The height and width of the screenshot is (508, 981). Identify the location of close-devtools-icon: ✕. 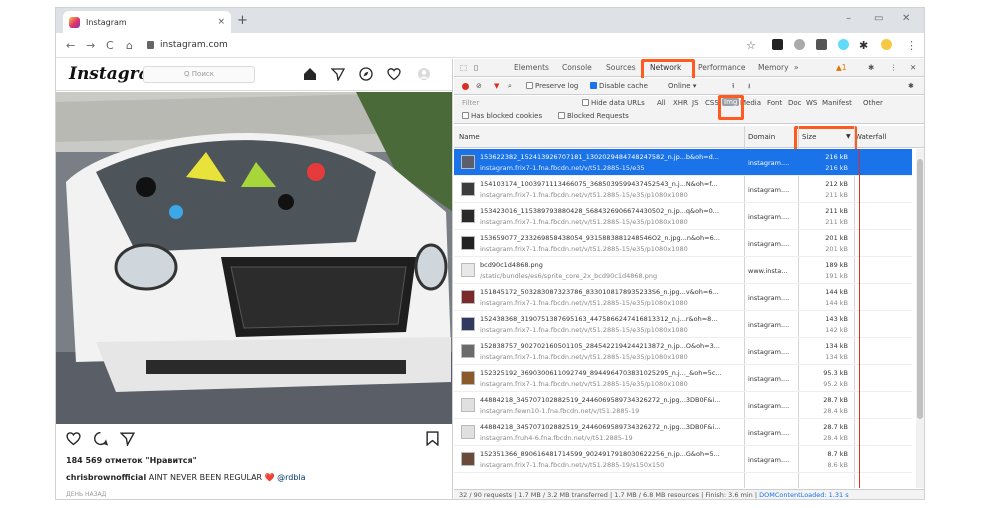
(913, 67).